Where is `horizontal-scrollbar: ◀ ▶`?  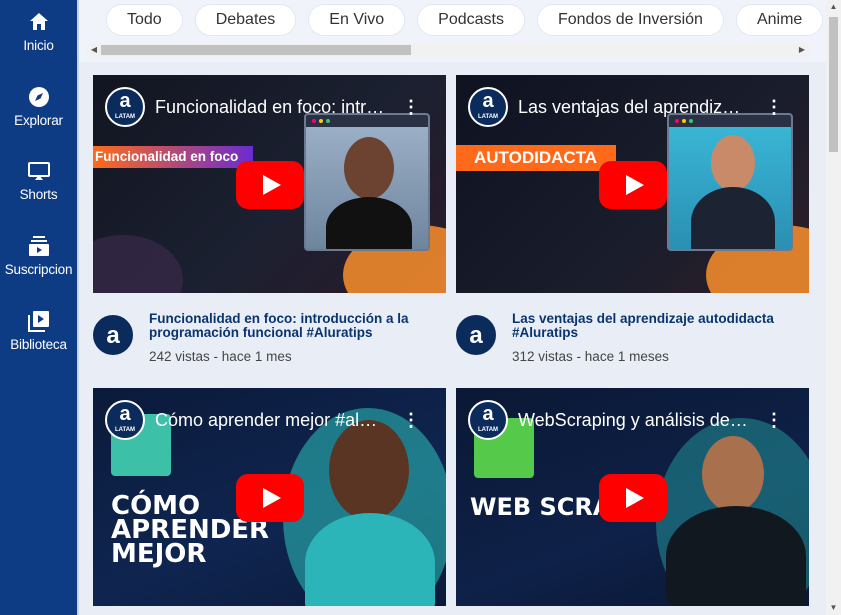 horizontal-scrollbar: ◀ ▶ is located at coordinates (448, 50).